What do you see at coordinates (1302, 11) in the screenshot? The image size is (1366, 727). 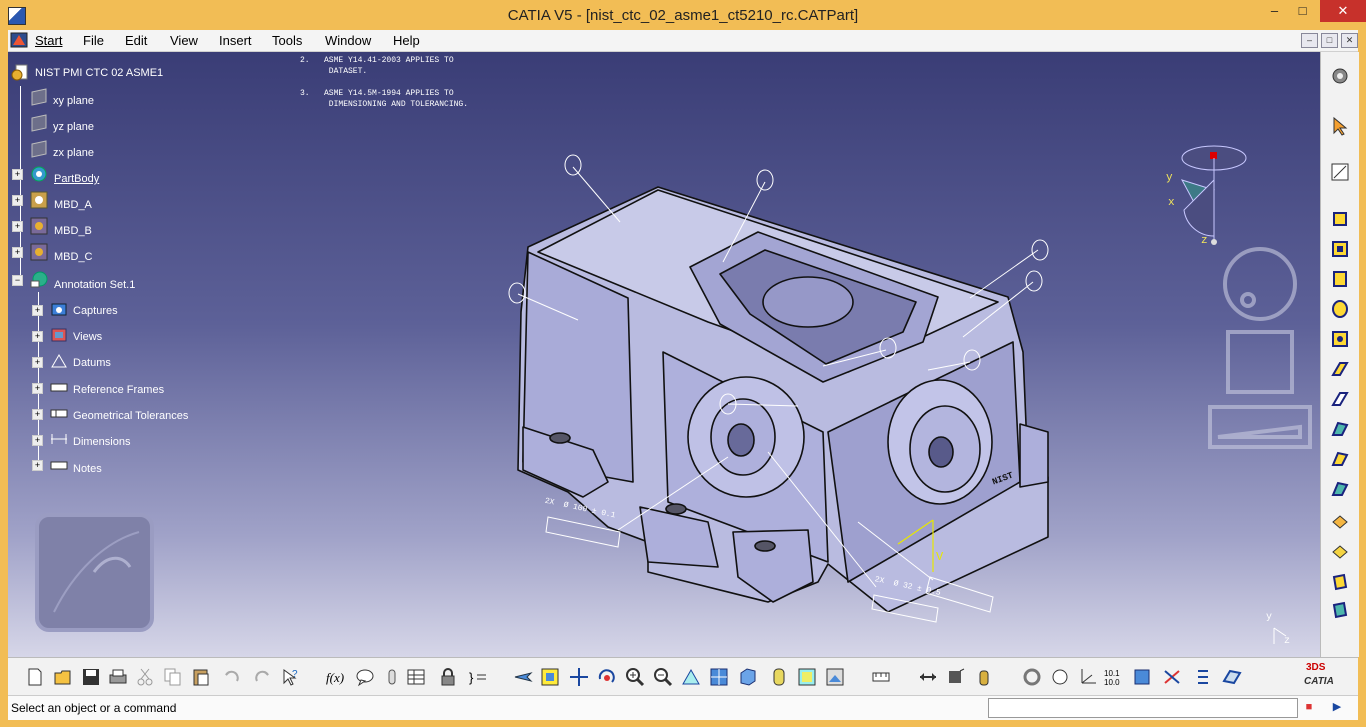 I see `maximize-button: □` at bounding box center [1302, 11].